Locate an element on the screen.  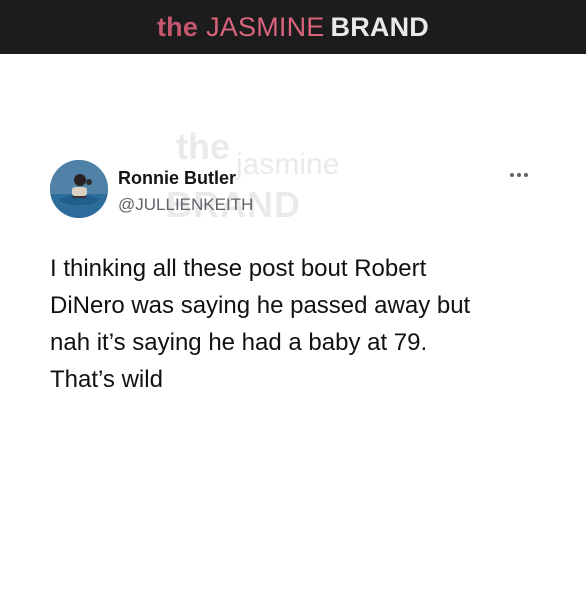
brand-the: the is located at coordinates (177, 26).